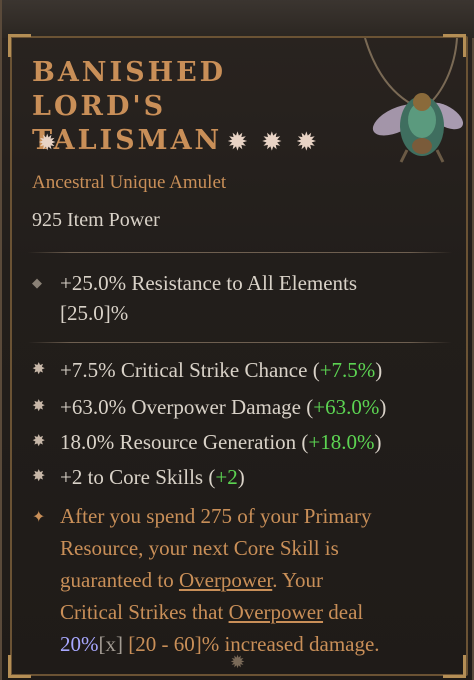 The height and width of the screenshot is (680, 474). What do you see at coordinates (127, 140) in the screenshot?
I see `item-title-line2: TALISMAN` at bounding box center [127, 140].